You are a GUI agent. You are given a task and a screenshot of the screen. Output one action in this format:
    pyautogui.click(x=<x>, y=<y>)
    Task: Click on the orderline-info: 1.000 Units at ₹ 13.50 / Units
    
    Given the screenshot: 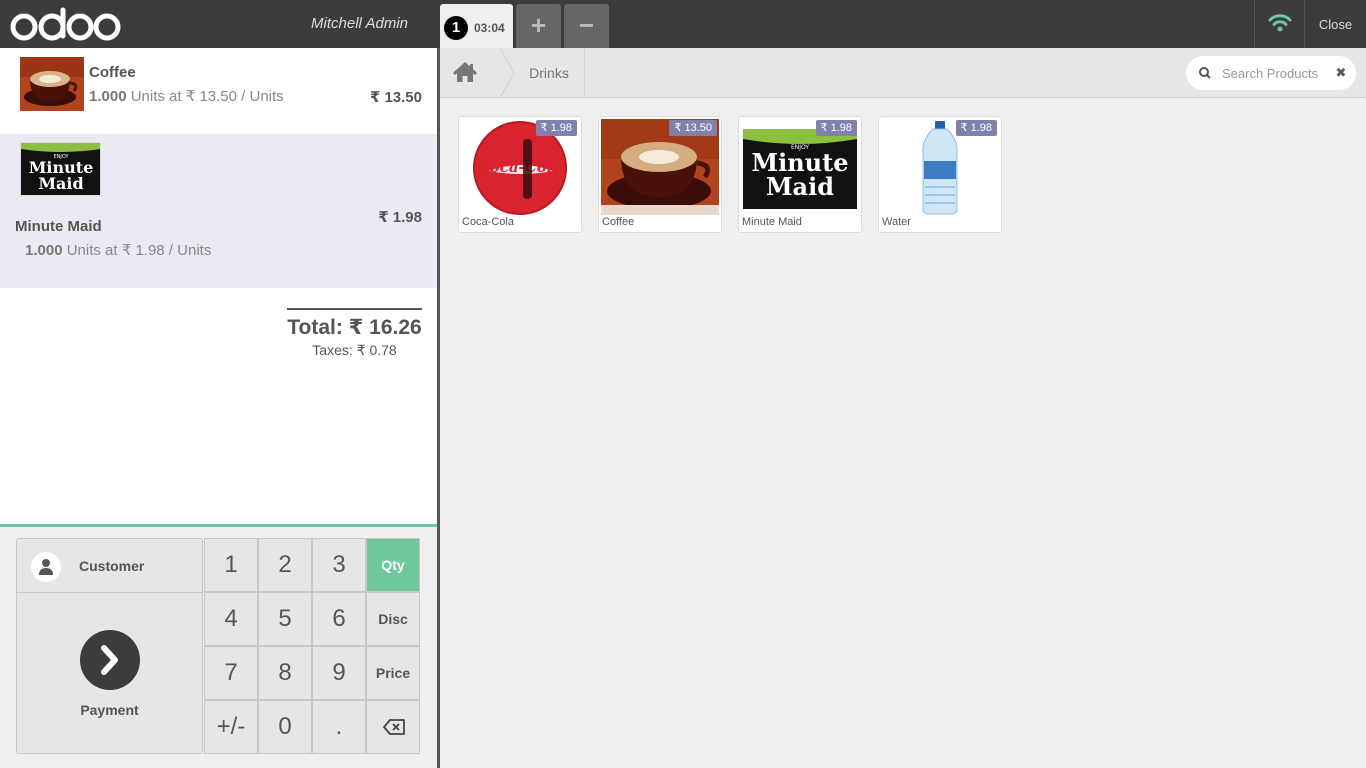 What is the action you would take?
    pyautogui.click(x=186, y=96)
    